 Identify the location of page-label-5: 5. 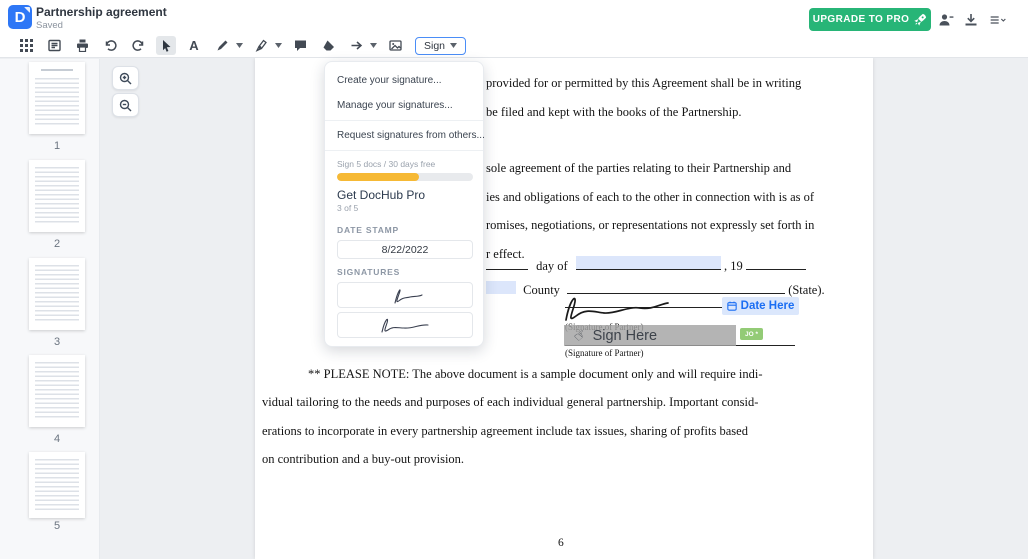
(57, 526).